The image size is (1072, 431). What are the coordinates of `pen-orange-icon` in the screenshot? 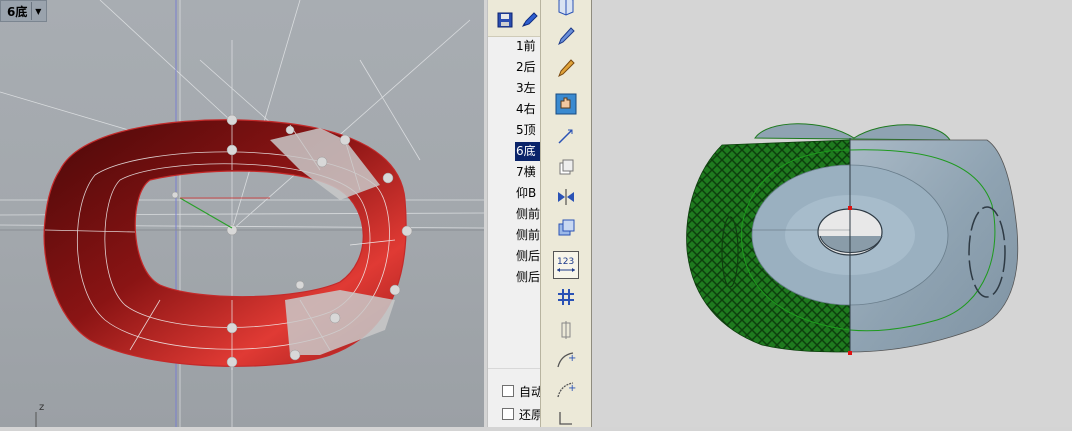 It's located at (566, 68).